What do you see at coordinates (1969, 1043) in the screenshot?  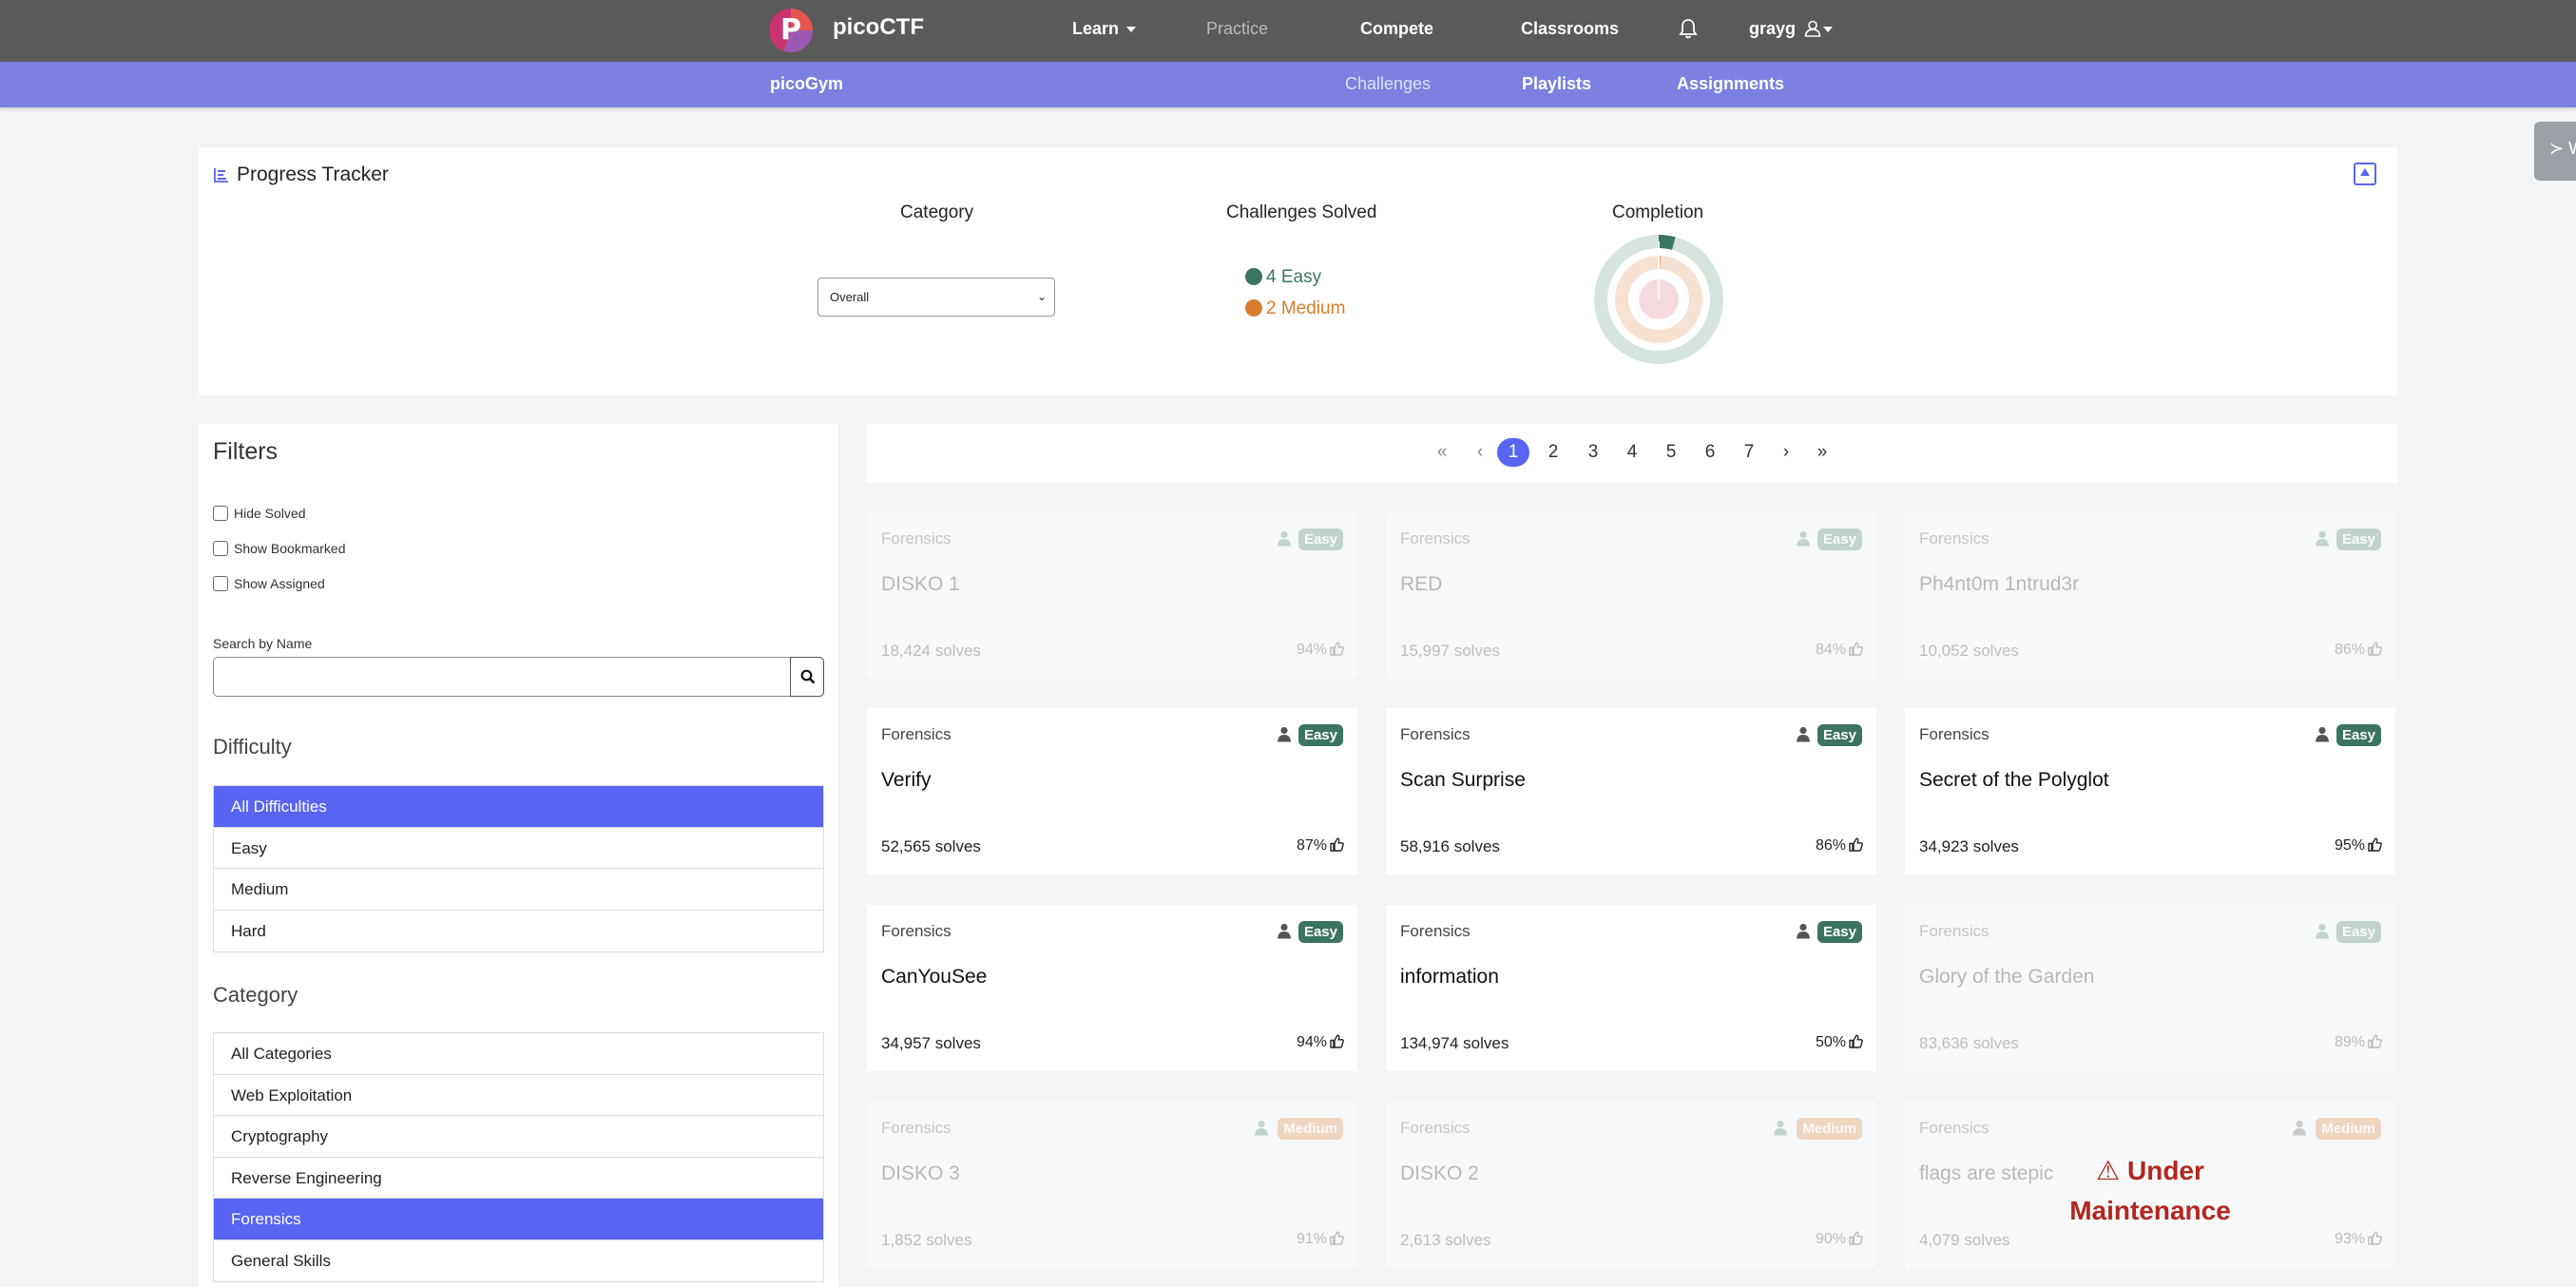 I see `card-solves: 83,636 solves` at bounding box center [1969, 1043].